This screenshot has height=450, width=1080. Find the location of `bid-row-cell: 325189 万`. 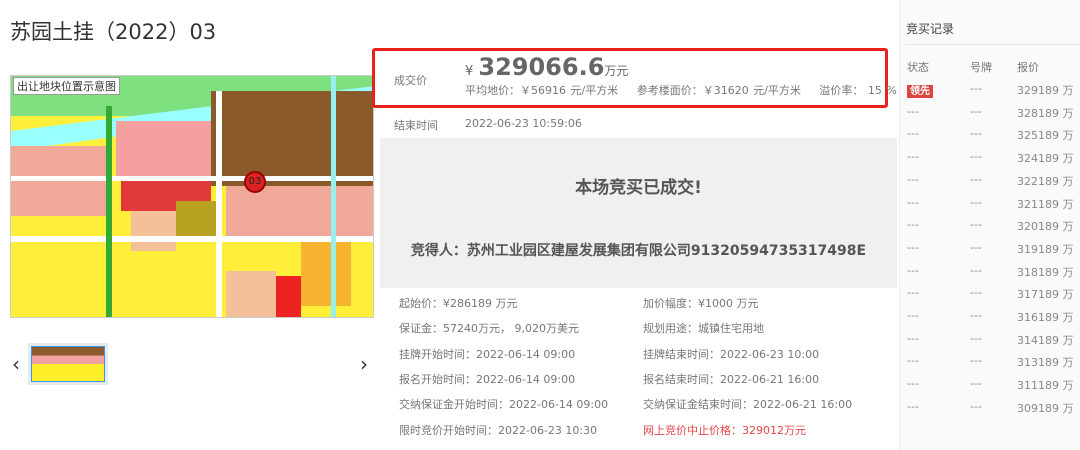

bid-row-cell: 325189 万 is located at coordinates (1045, 135).